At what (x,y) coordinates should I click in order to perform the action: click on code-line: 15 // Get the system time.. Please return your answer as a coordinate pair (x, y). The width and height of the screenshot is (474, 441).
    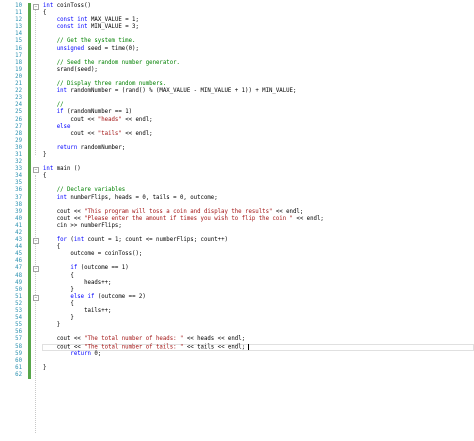
    Looking at the image, I should click on (237, 42).